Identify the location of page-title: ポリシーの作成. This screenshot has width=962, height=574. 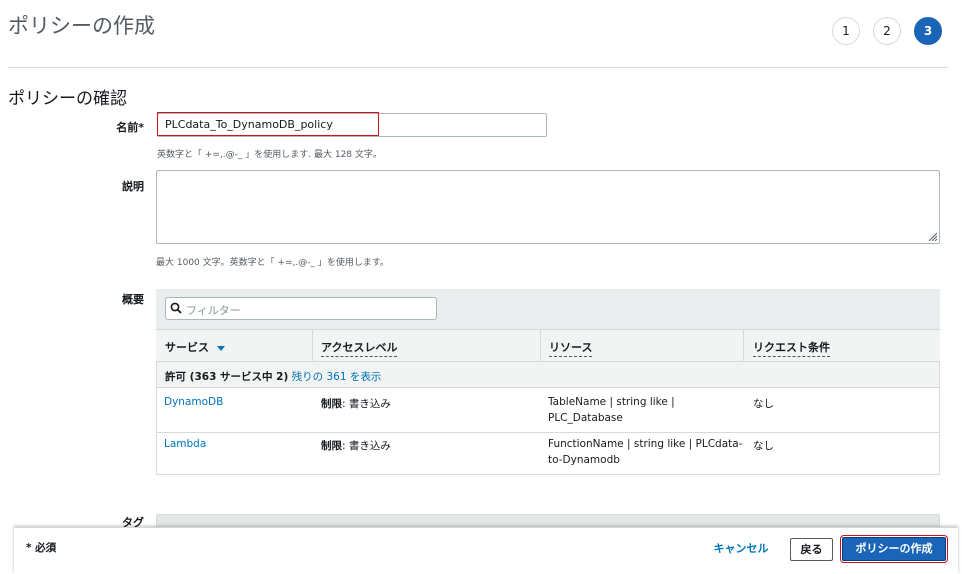
(81, 26).